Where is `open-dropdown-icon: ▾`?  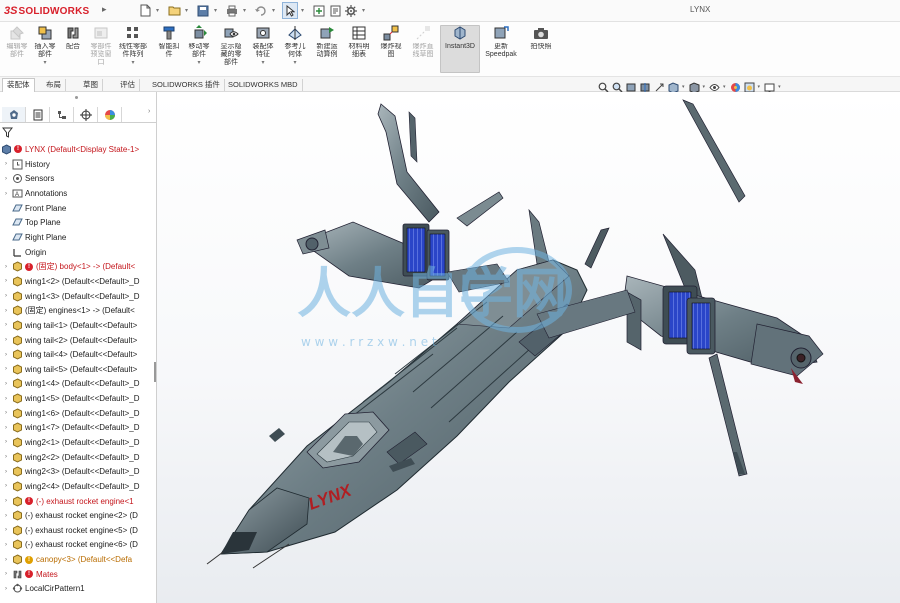
open-dropdown-icon: ▾ is located at coordinates (186, 10).